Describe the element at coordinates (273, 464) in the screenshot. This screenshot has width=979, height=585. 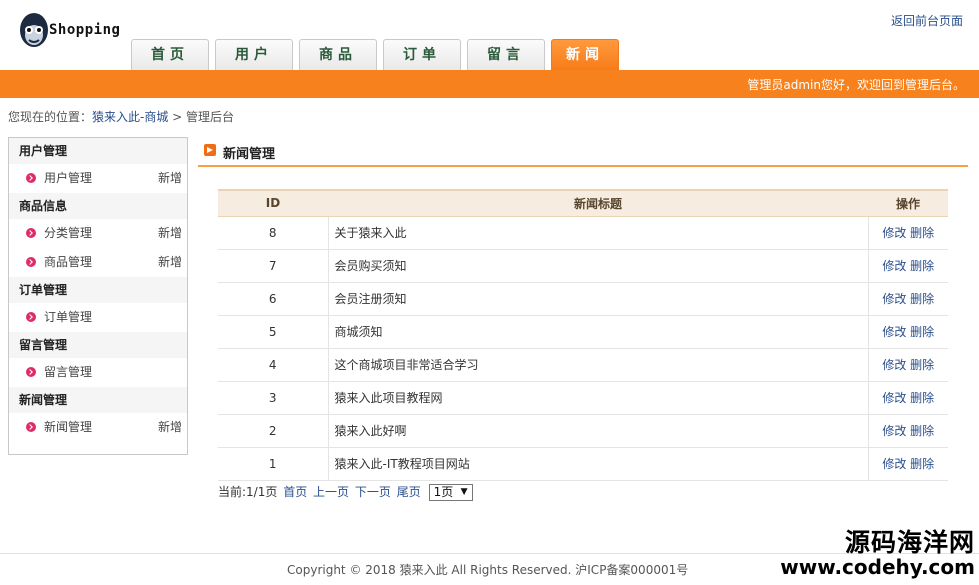
I see `cell-id: 1` at that location.